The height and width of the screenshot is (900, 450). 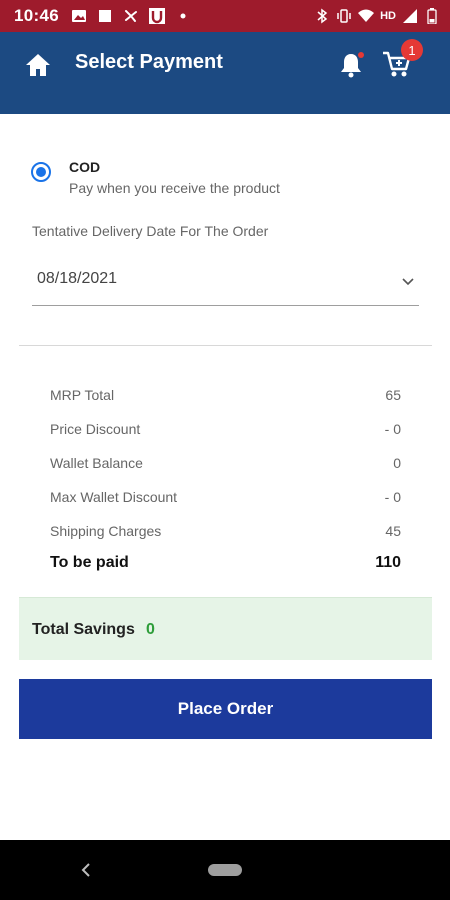 What do you see at coordinates (388, 16) in the screenshot?
I see `network-label: HD` at bounding box center [388, 16].